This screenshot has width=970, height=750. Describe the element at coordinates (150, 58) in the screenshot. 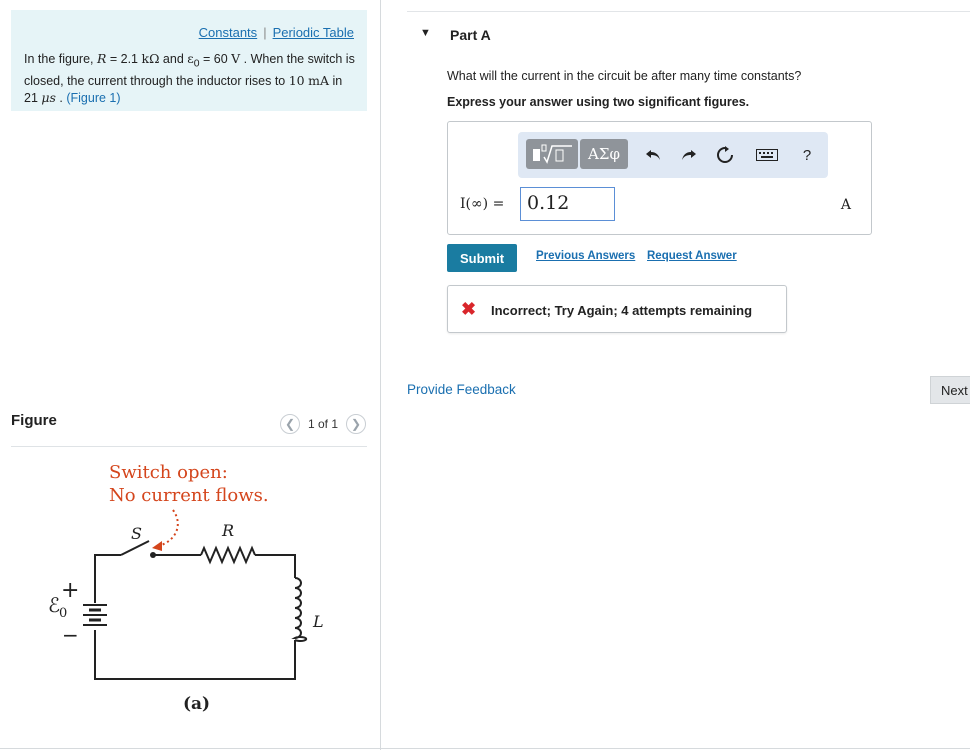

I see `resistance-unit: kΩ` at that location.